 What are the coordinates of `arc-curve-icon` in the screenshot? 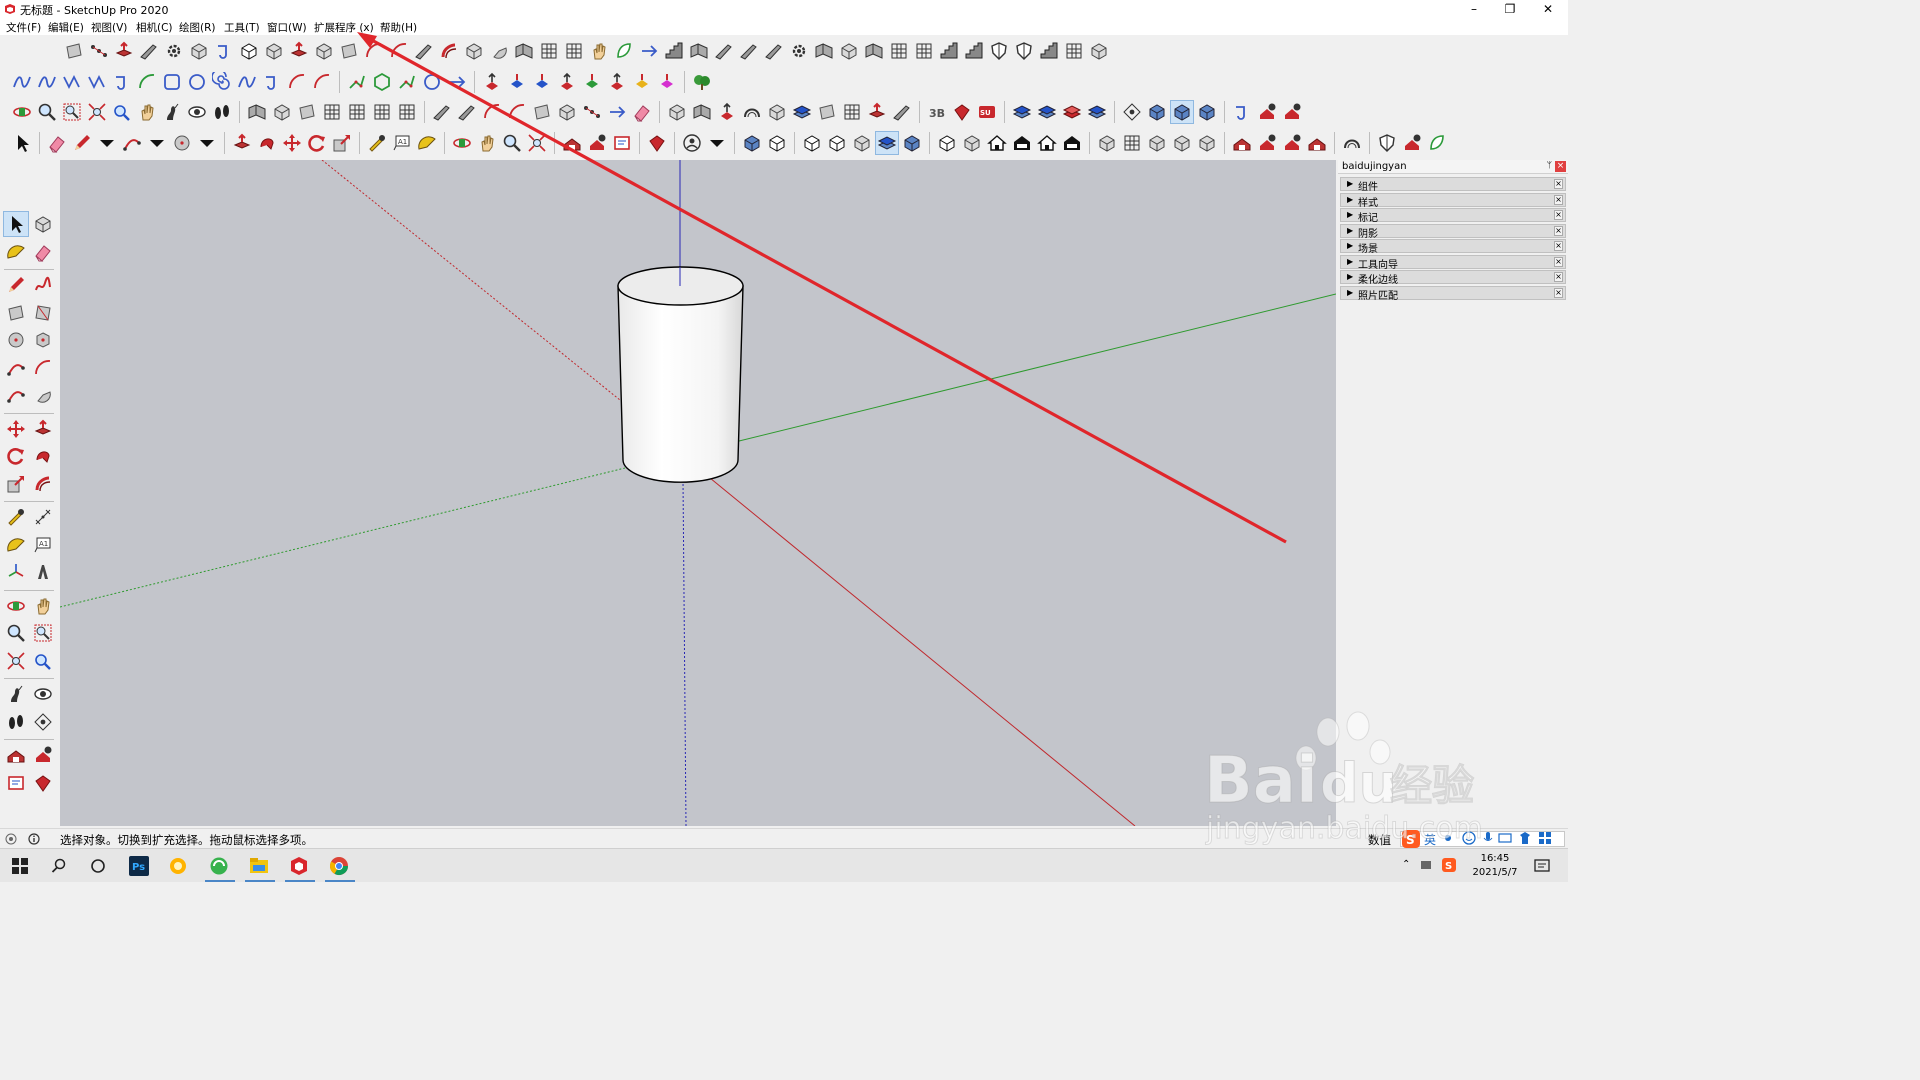 It's located at (147, 82).